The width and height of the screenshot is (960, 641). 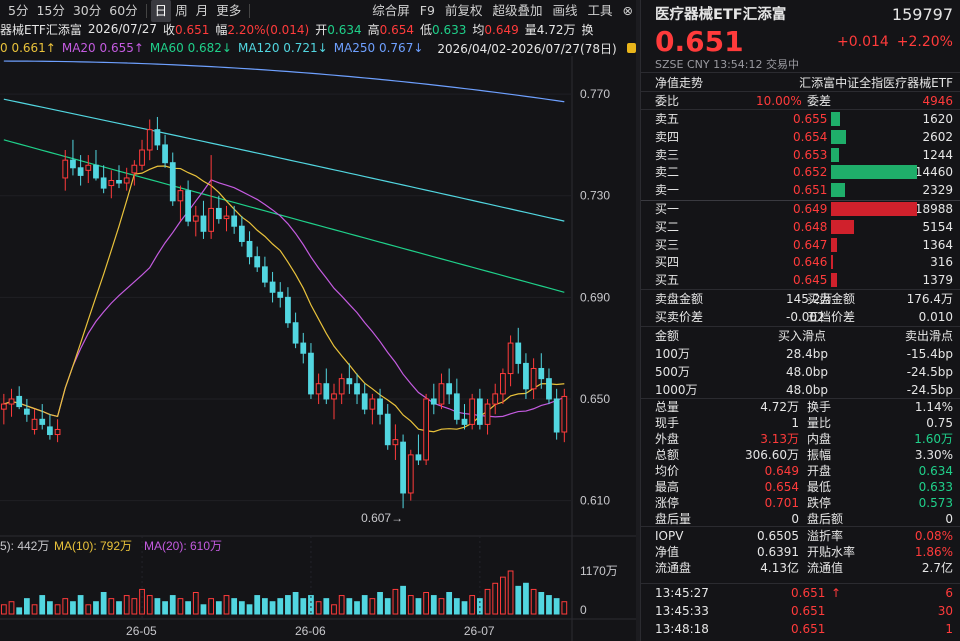 I want to click on slip-amount: 1000万, so click(x=676, y=389).